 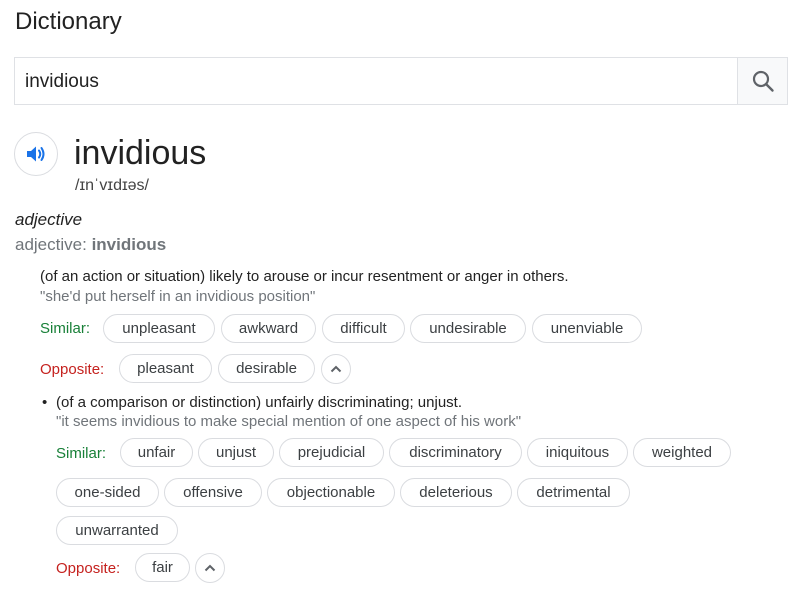 What do you see at coordinates (51, 244) in the screenshot?
I see `word-form-label: adjective:` at bounding box center [51, 244].